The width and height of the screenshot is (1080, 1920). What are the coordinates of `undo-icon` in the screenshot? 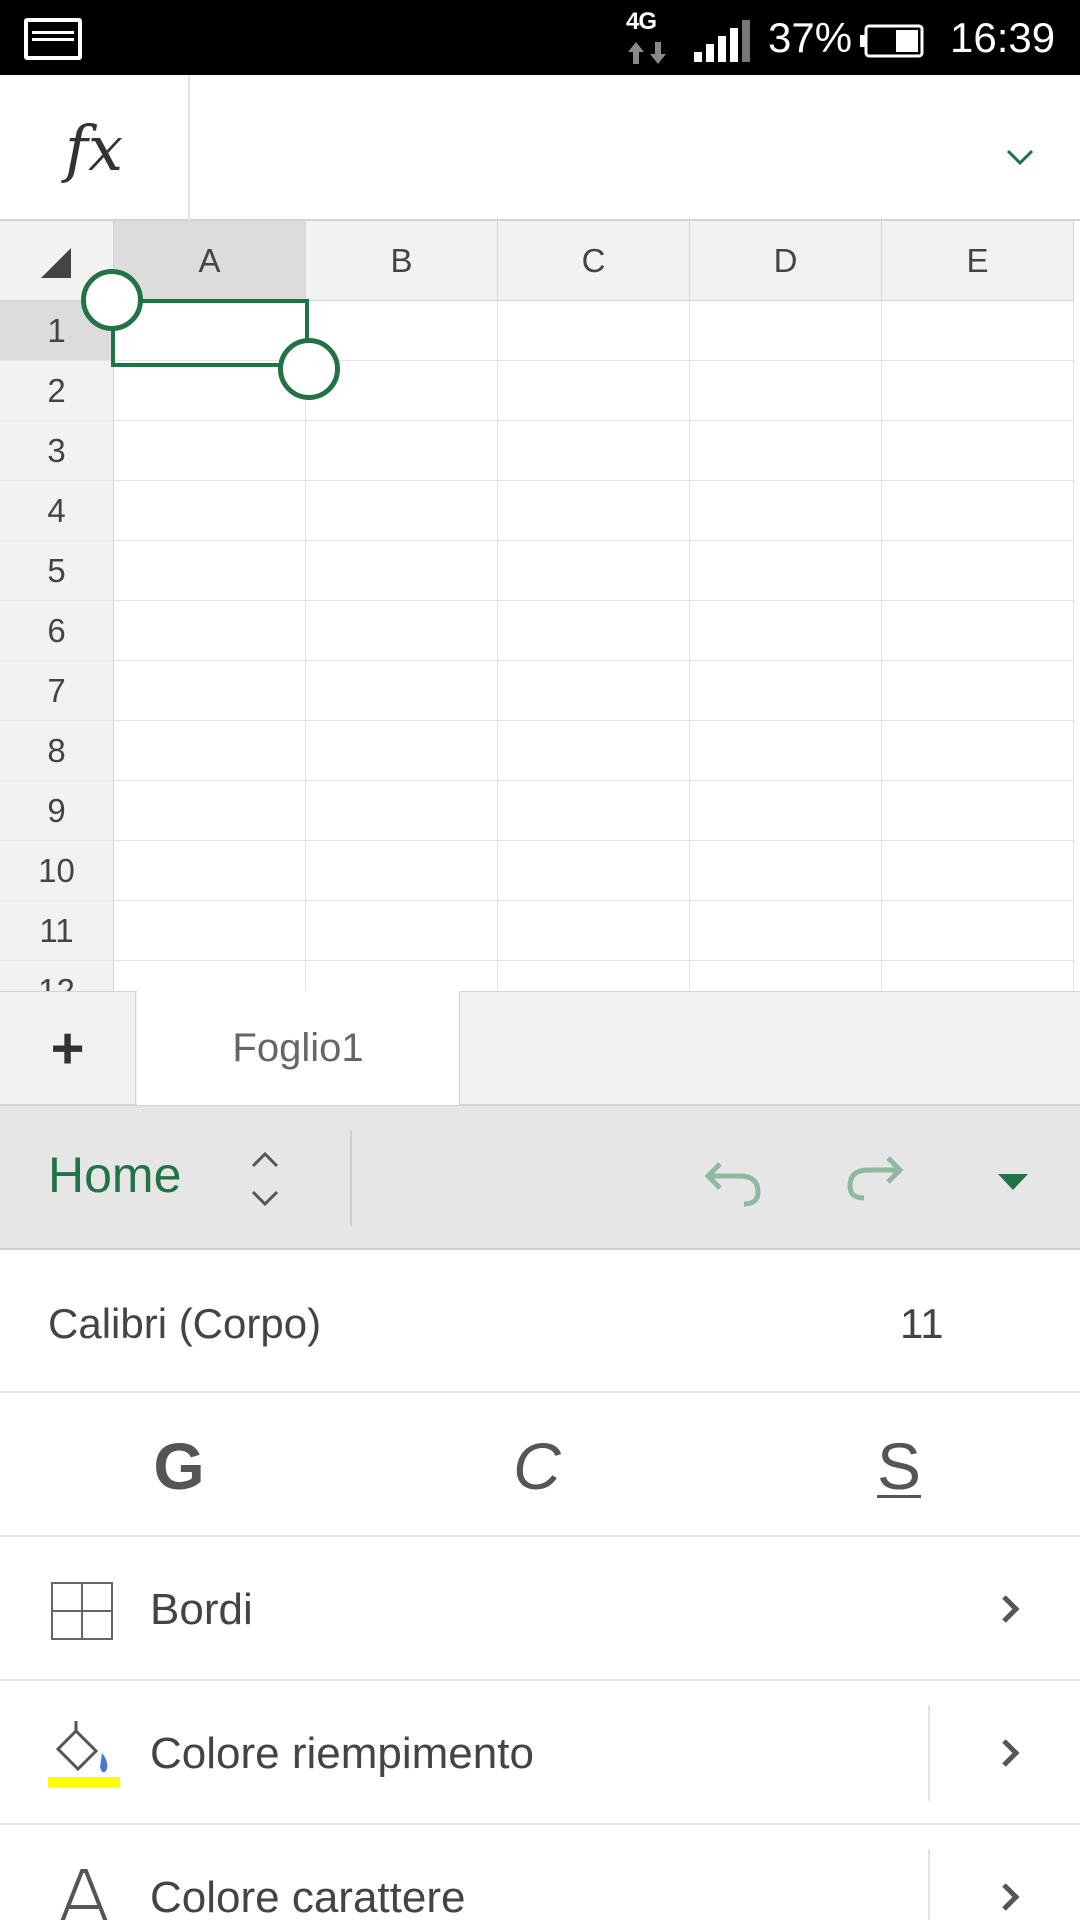 It's located at (733, 1180).